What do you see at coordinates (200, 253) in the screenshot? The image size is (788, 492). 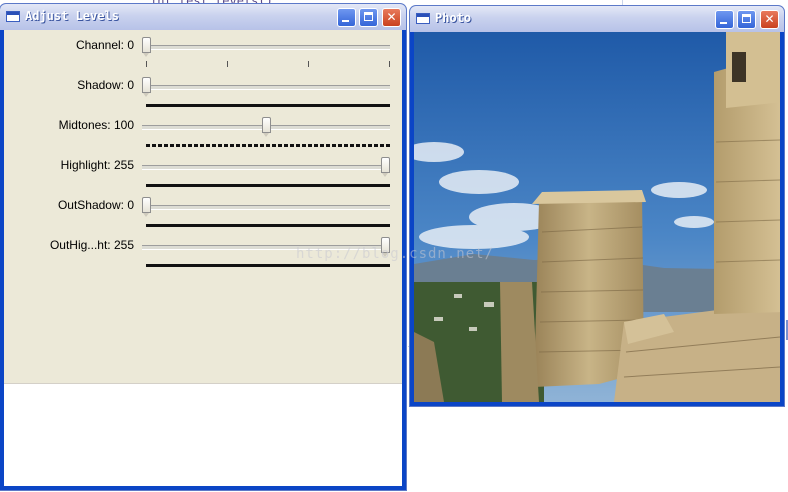 I see `trackbar-row: OutHig...ht: 255` at bounding box center [200, 253].